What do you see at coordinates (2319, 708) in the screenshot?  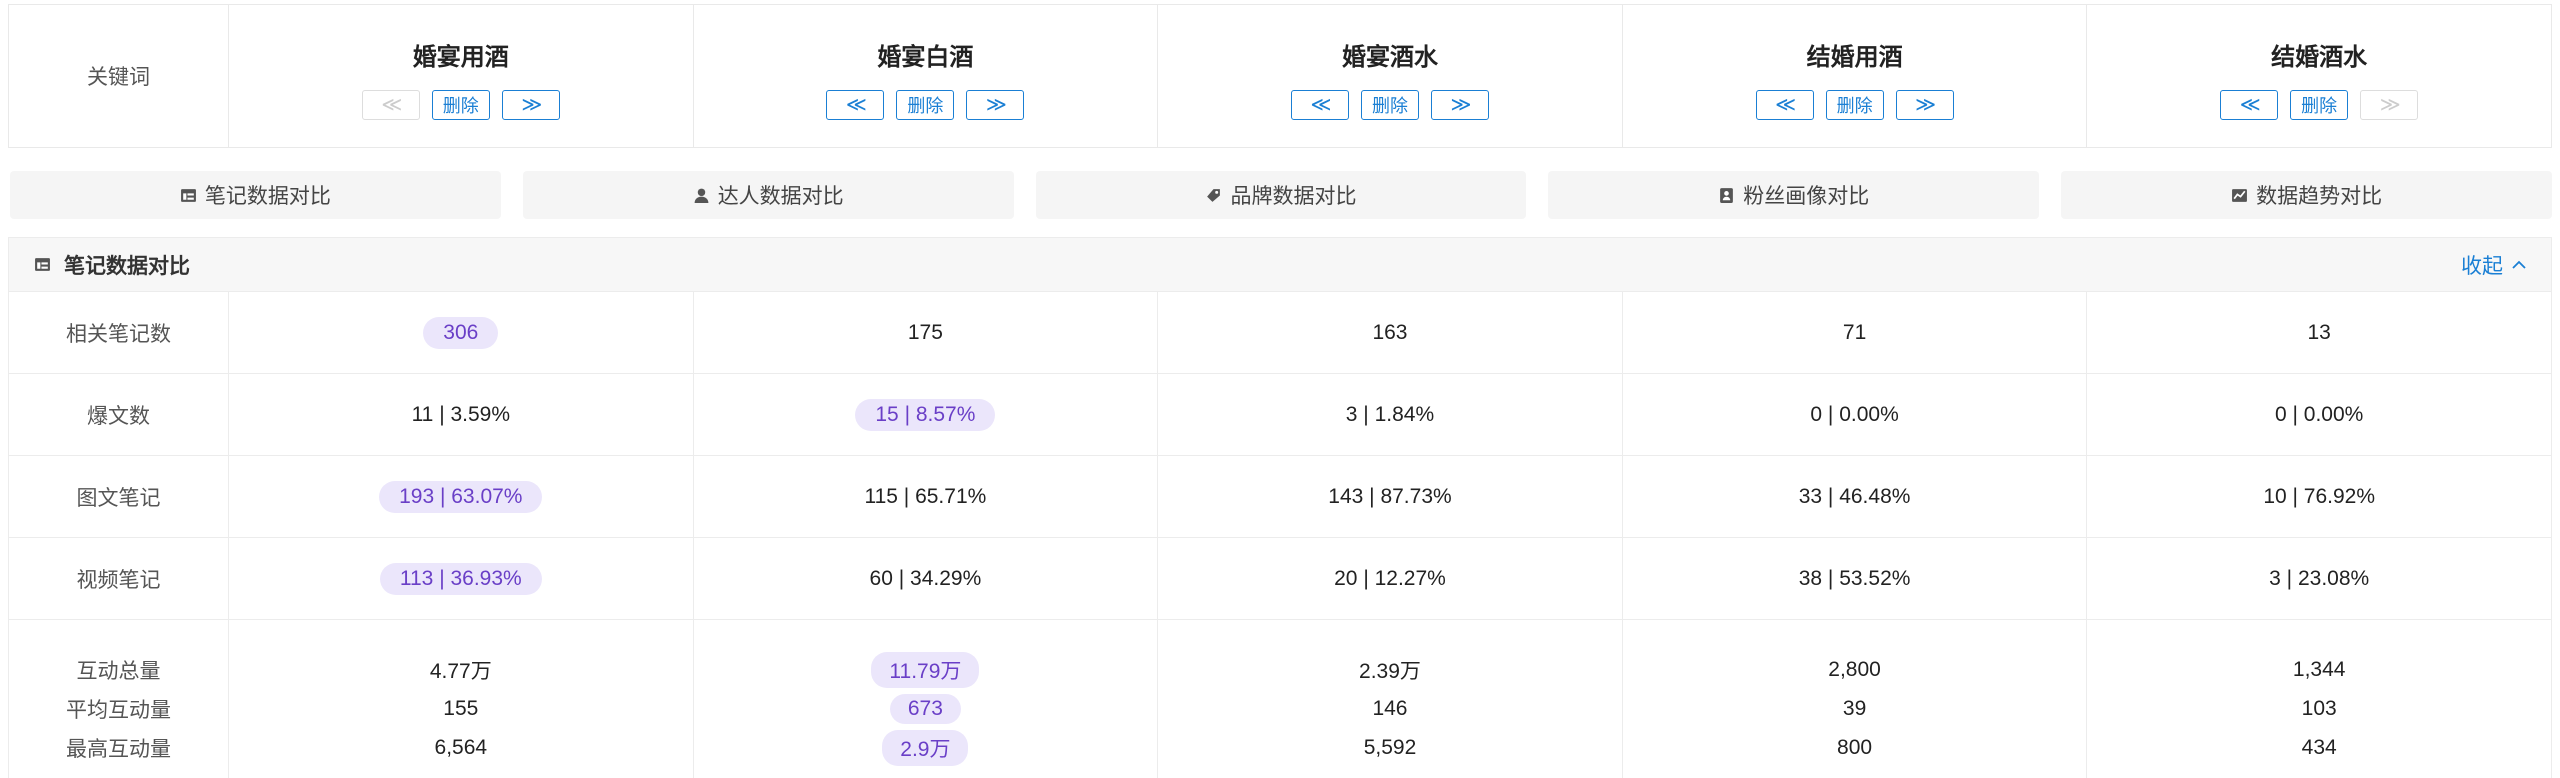 I see `cell-value: 103` at bounding box center [2319, 708].